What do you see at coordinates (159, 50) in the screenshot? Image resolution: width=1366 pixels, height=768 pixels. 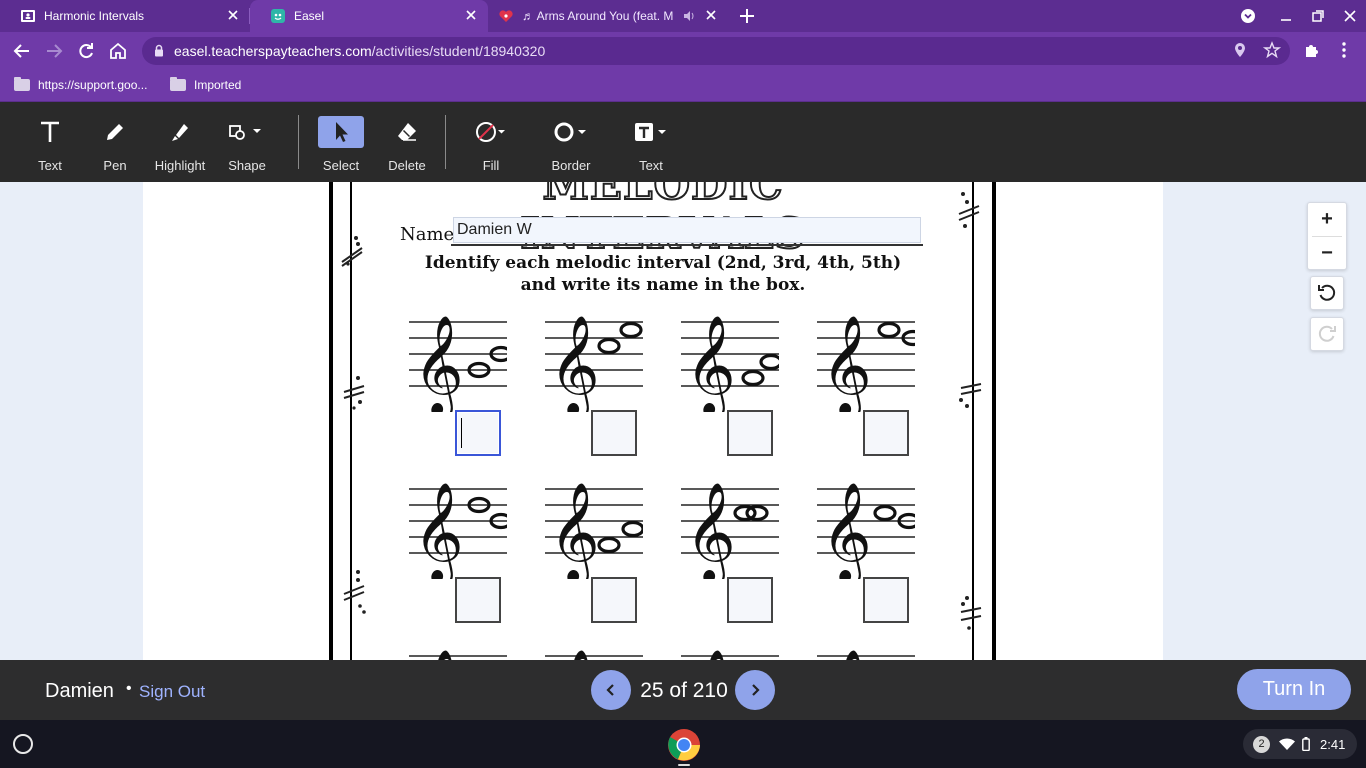 I see `lock-icon` at bounding box center [159, 50].